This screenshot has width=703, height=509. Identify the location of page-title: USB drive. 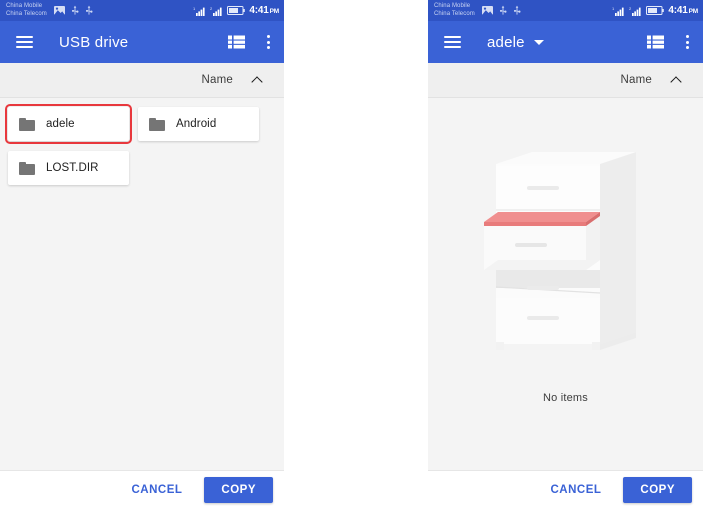
(94, 42).